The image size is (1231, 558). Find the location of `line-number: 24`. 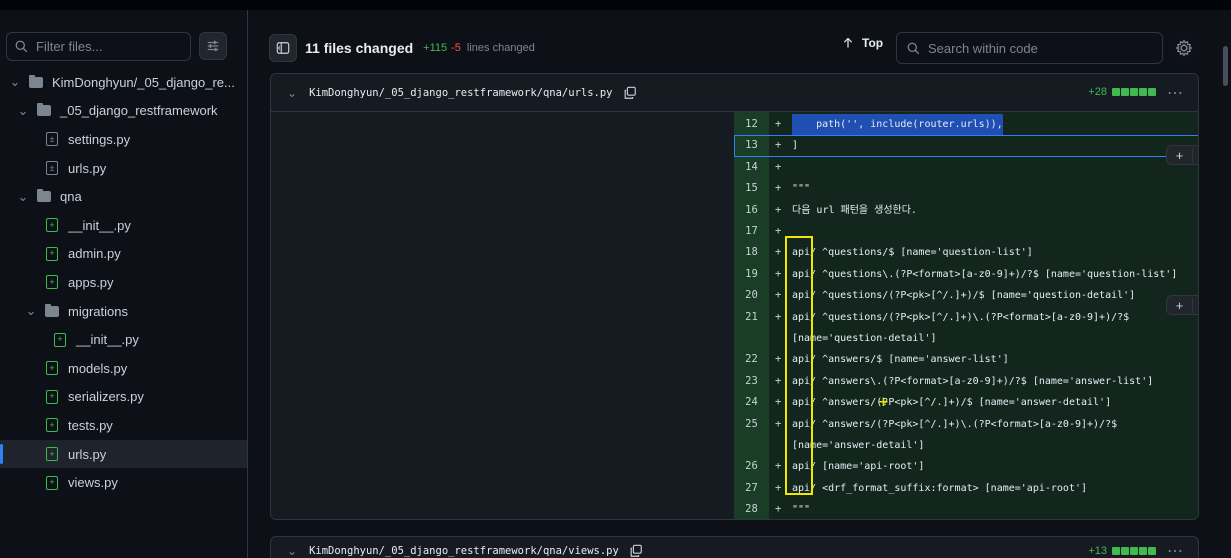

line-number: 24 is located at coordinates (751, 402).